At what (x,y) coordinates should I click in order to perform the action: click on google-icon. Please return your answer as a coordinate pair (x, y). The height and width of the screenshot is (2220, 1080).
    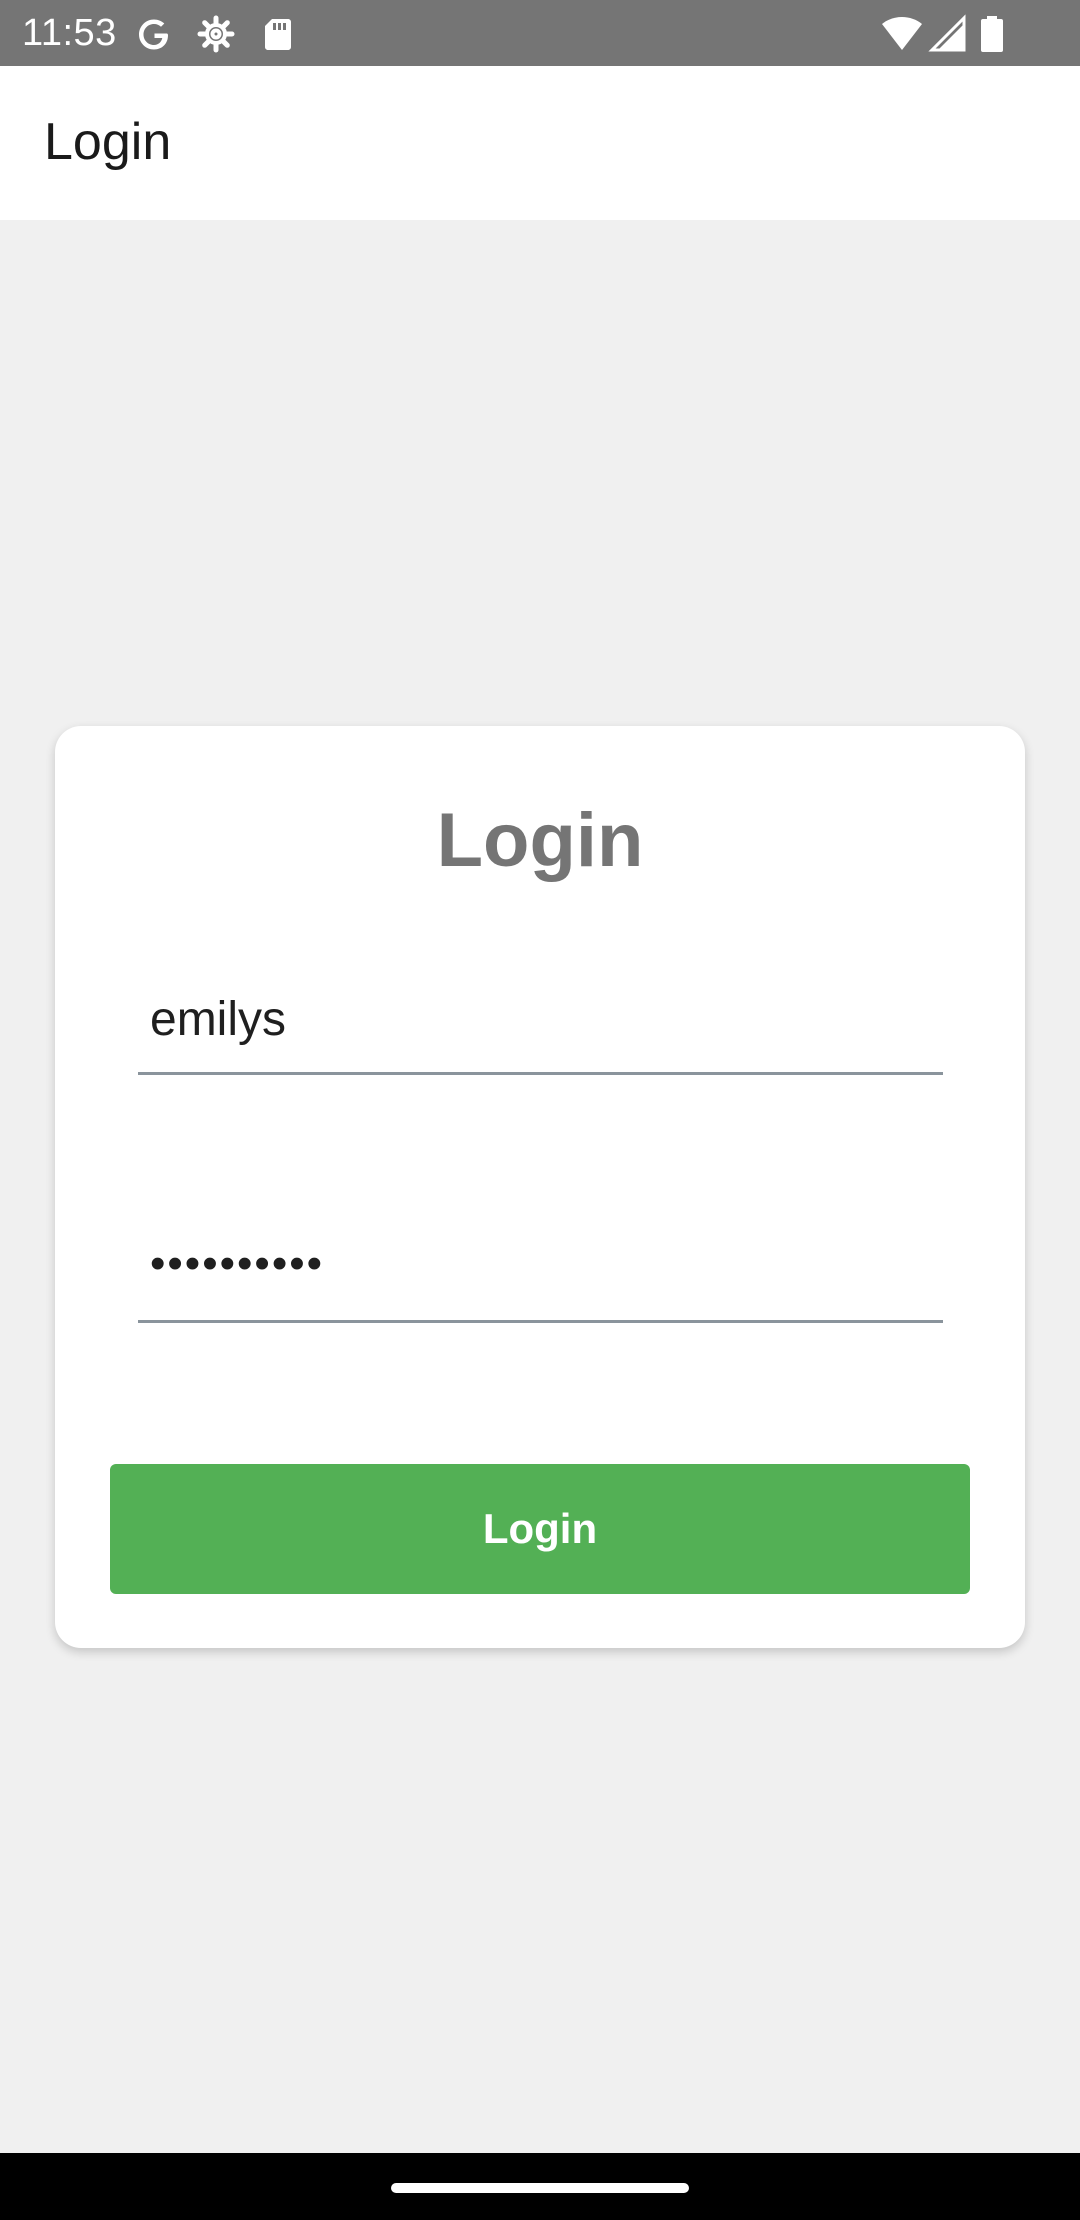
    Looking at the image, I should click on (154, 34).